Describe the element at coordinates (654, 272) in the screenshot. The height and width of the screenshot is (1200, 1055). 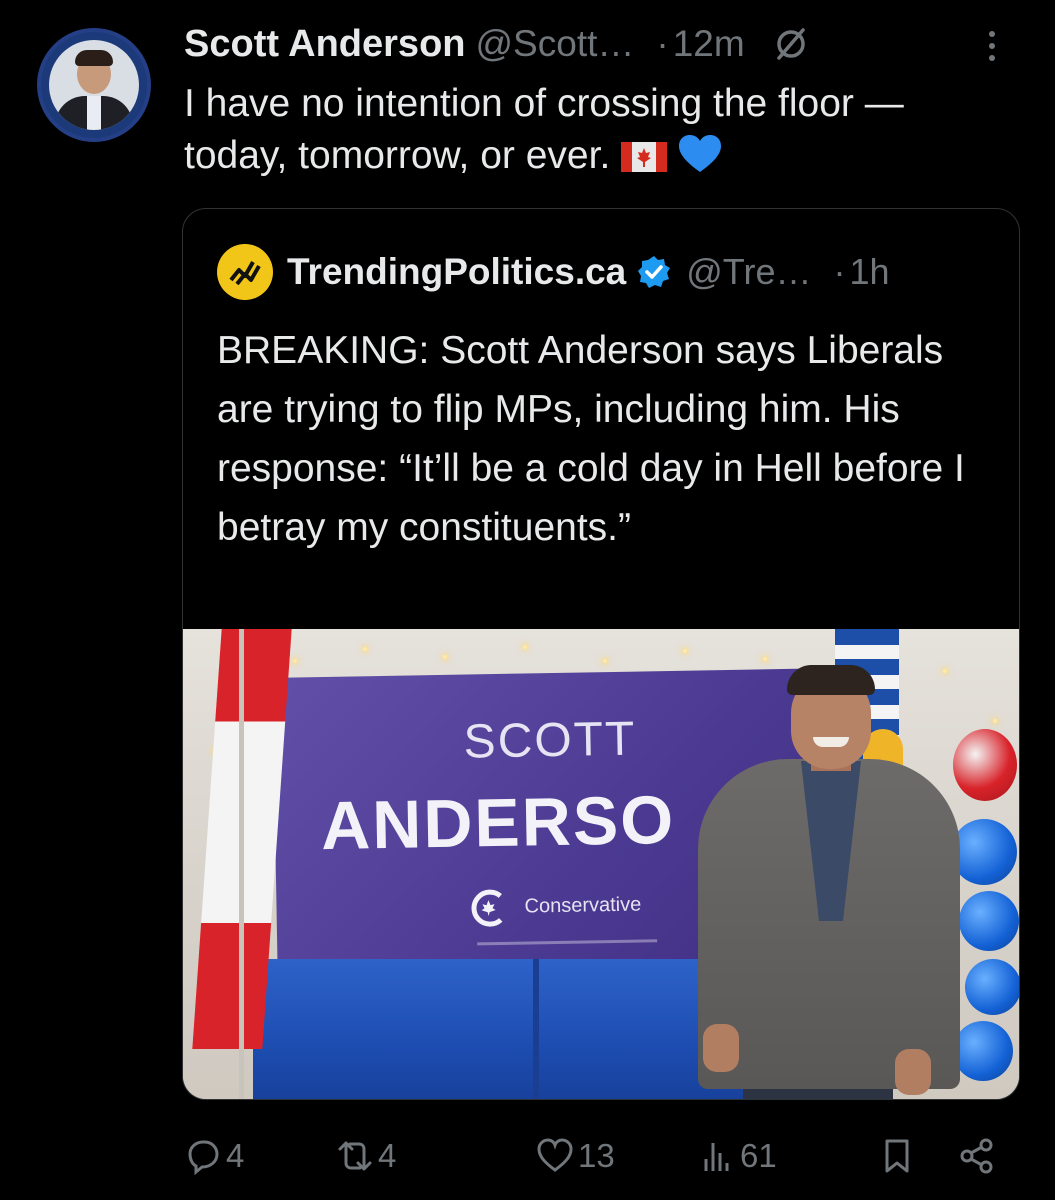
I see `verified-badge-icon` at that location.